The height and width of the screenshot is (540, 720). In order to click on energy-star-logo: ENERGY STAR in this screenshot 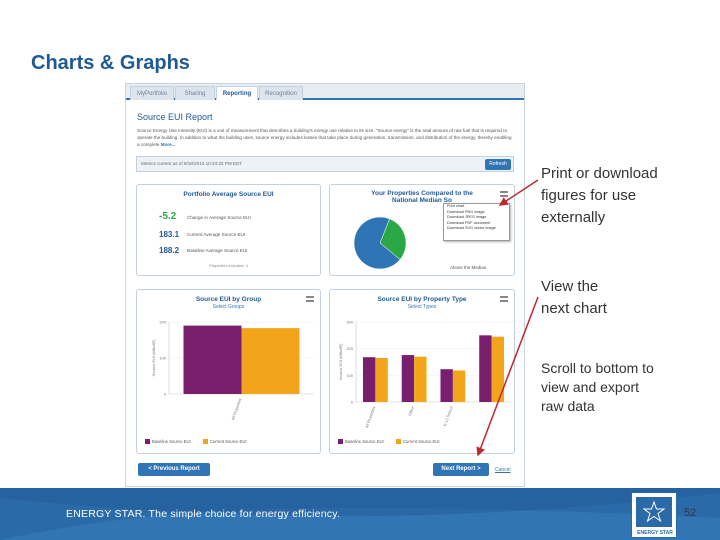, I will do `click(654, 515)`.